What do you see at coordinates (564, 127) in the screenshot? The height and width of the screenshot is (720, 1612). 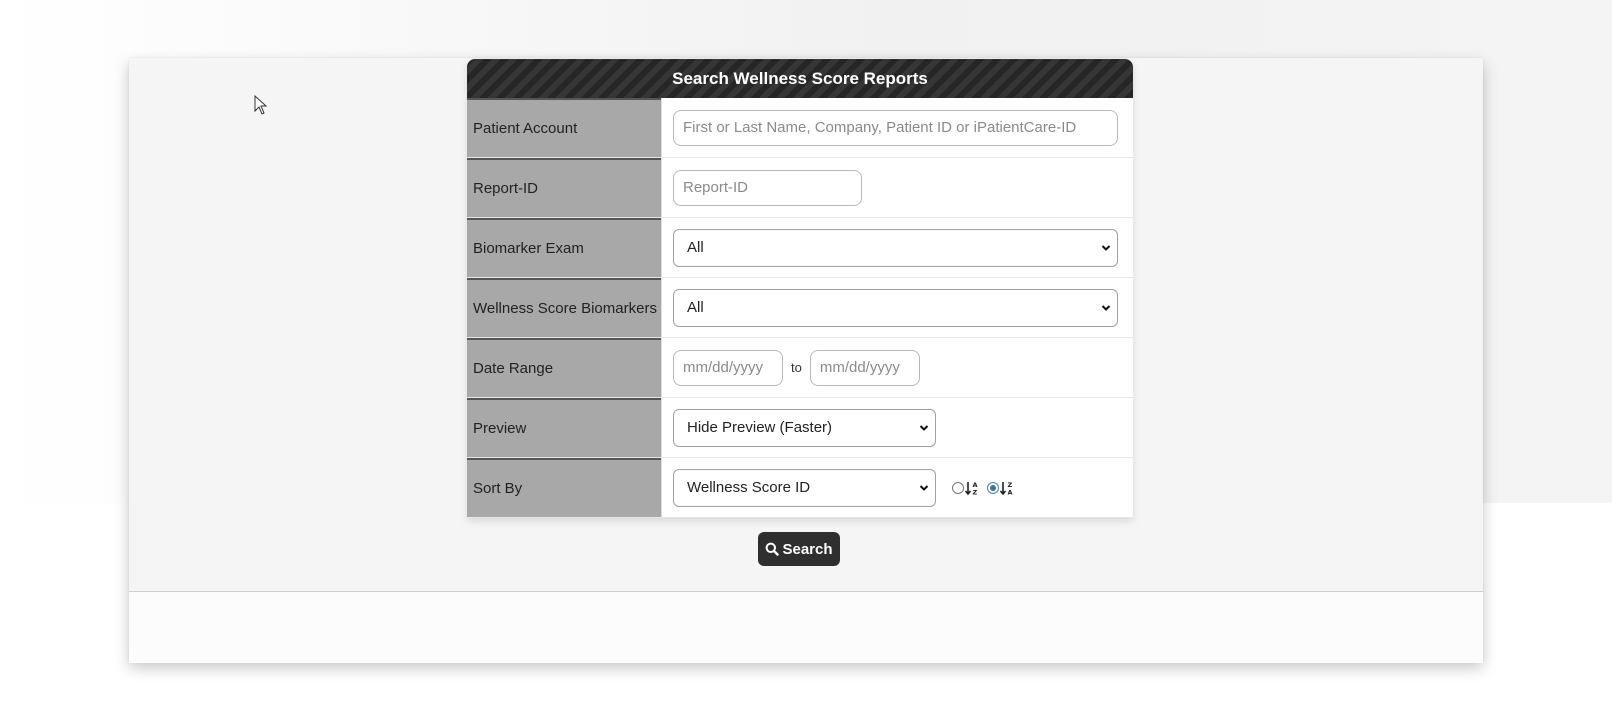 I see `patient-account-label: Patient Account` at bounding box center [564, 127].